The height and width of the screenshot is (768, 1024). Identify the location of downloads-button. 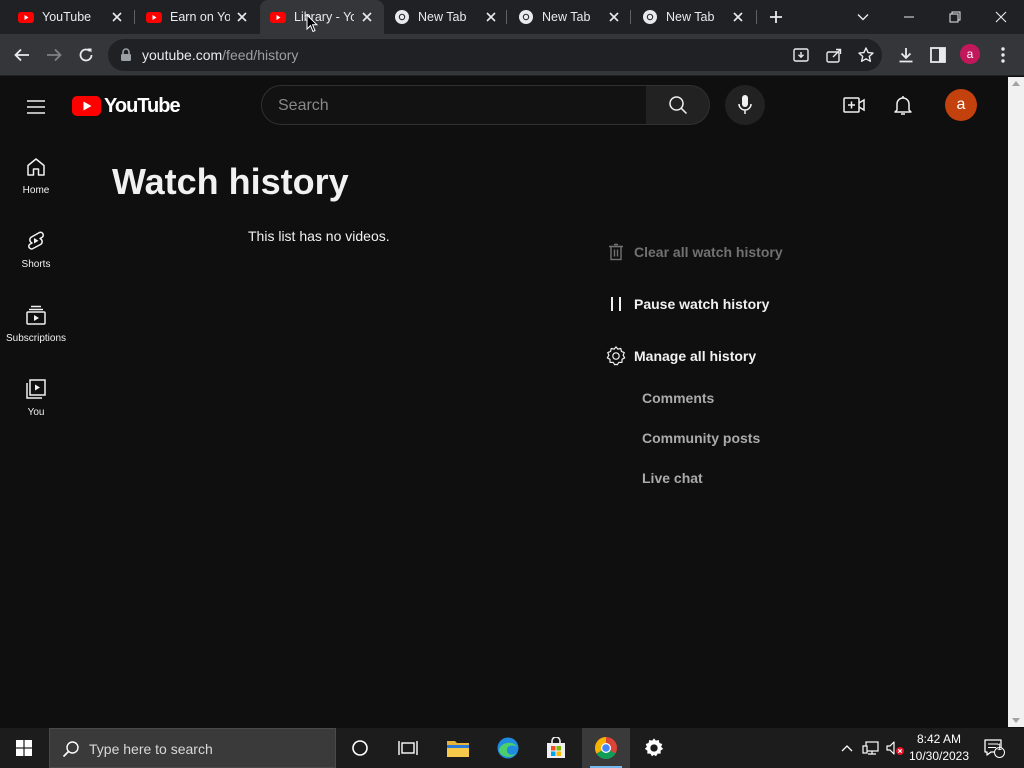
(906, 55).